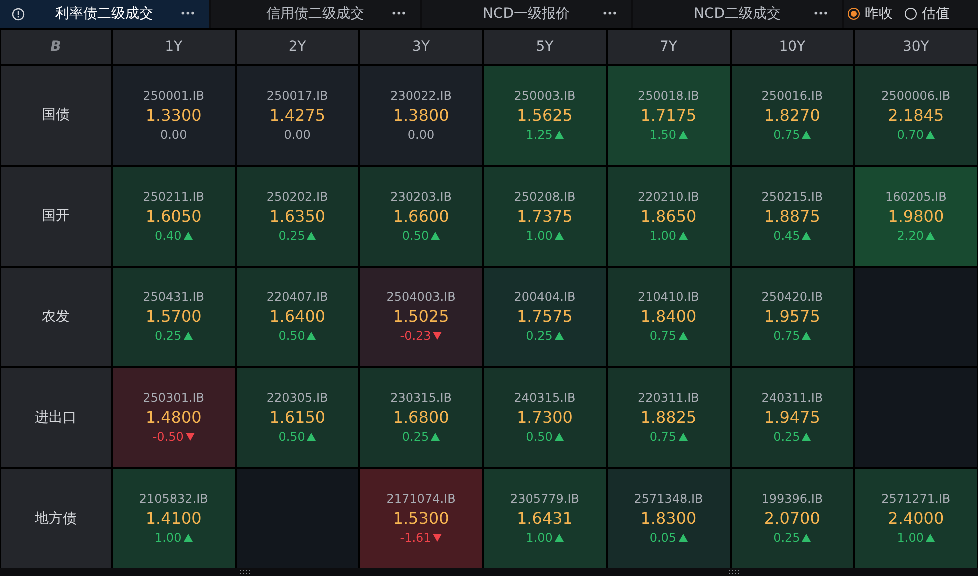 This screenshot has height=576, width=978. What do you see at coordinates (539, 235) in the screenshot?
I see `yield-change: 1.00` at bounding box center [539, 235].